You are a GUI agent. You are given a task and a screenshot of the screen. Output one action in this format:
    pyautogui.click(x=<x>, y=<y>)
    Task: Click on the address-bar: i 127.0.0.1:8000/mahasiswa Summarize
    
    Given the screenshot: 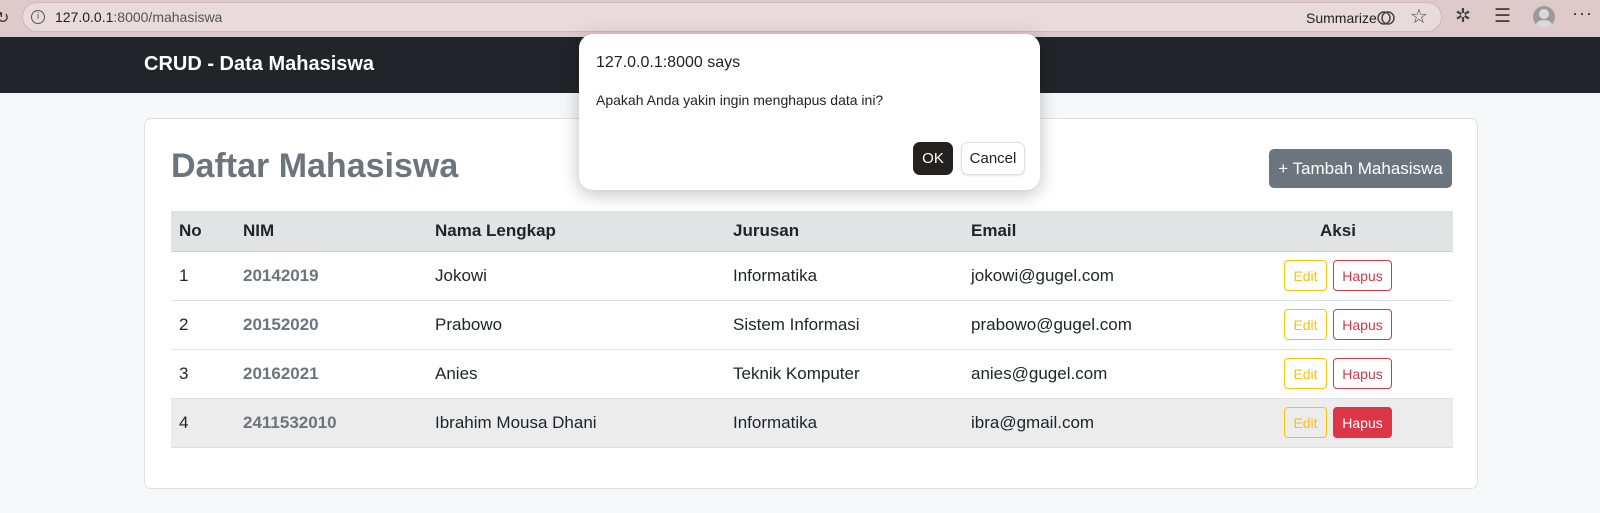 What is the action you would take?
    pyautogui.click(x=732, y=17)
    